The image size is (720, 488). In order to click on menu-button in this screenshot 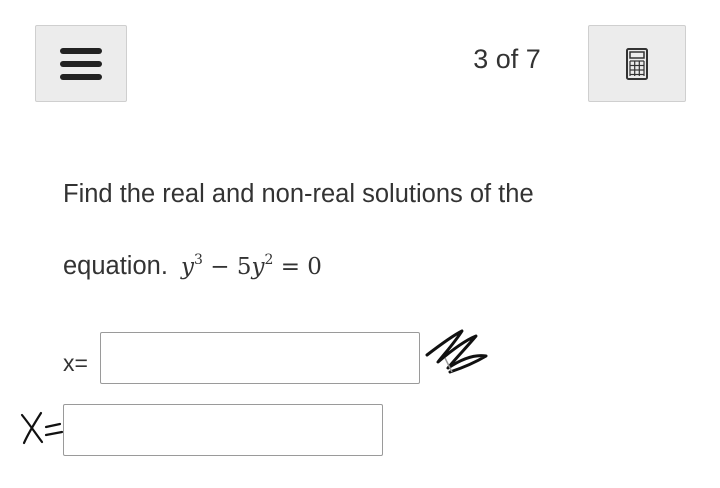, I will do `click(81, 63)`.